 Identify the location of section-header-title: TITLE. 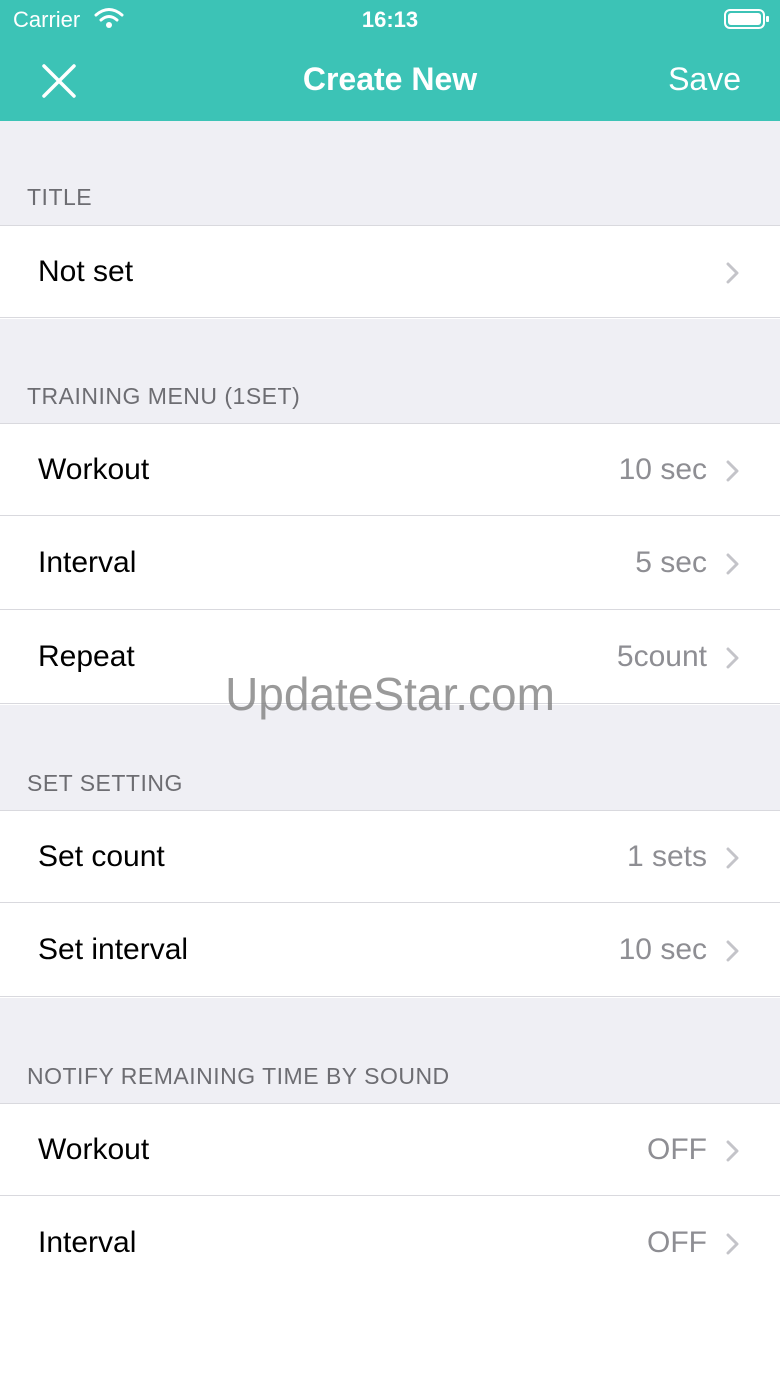
(60, 197).